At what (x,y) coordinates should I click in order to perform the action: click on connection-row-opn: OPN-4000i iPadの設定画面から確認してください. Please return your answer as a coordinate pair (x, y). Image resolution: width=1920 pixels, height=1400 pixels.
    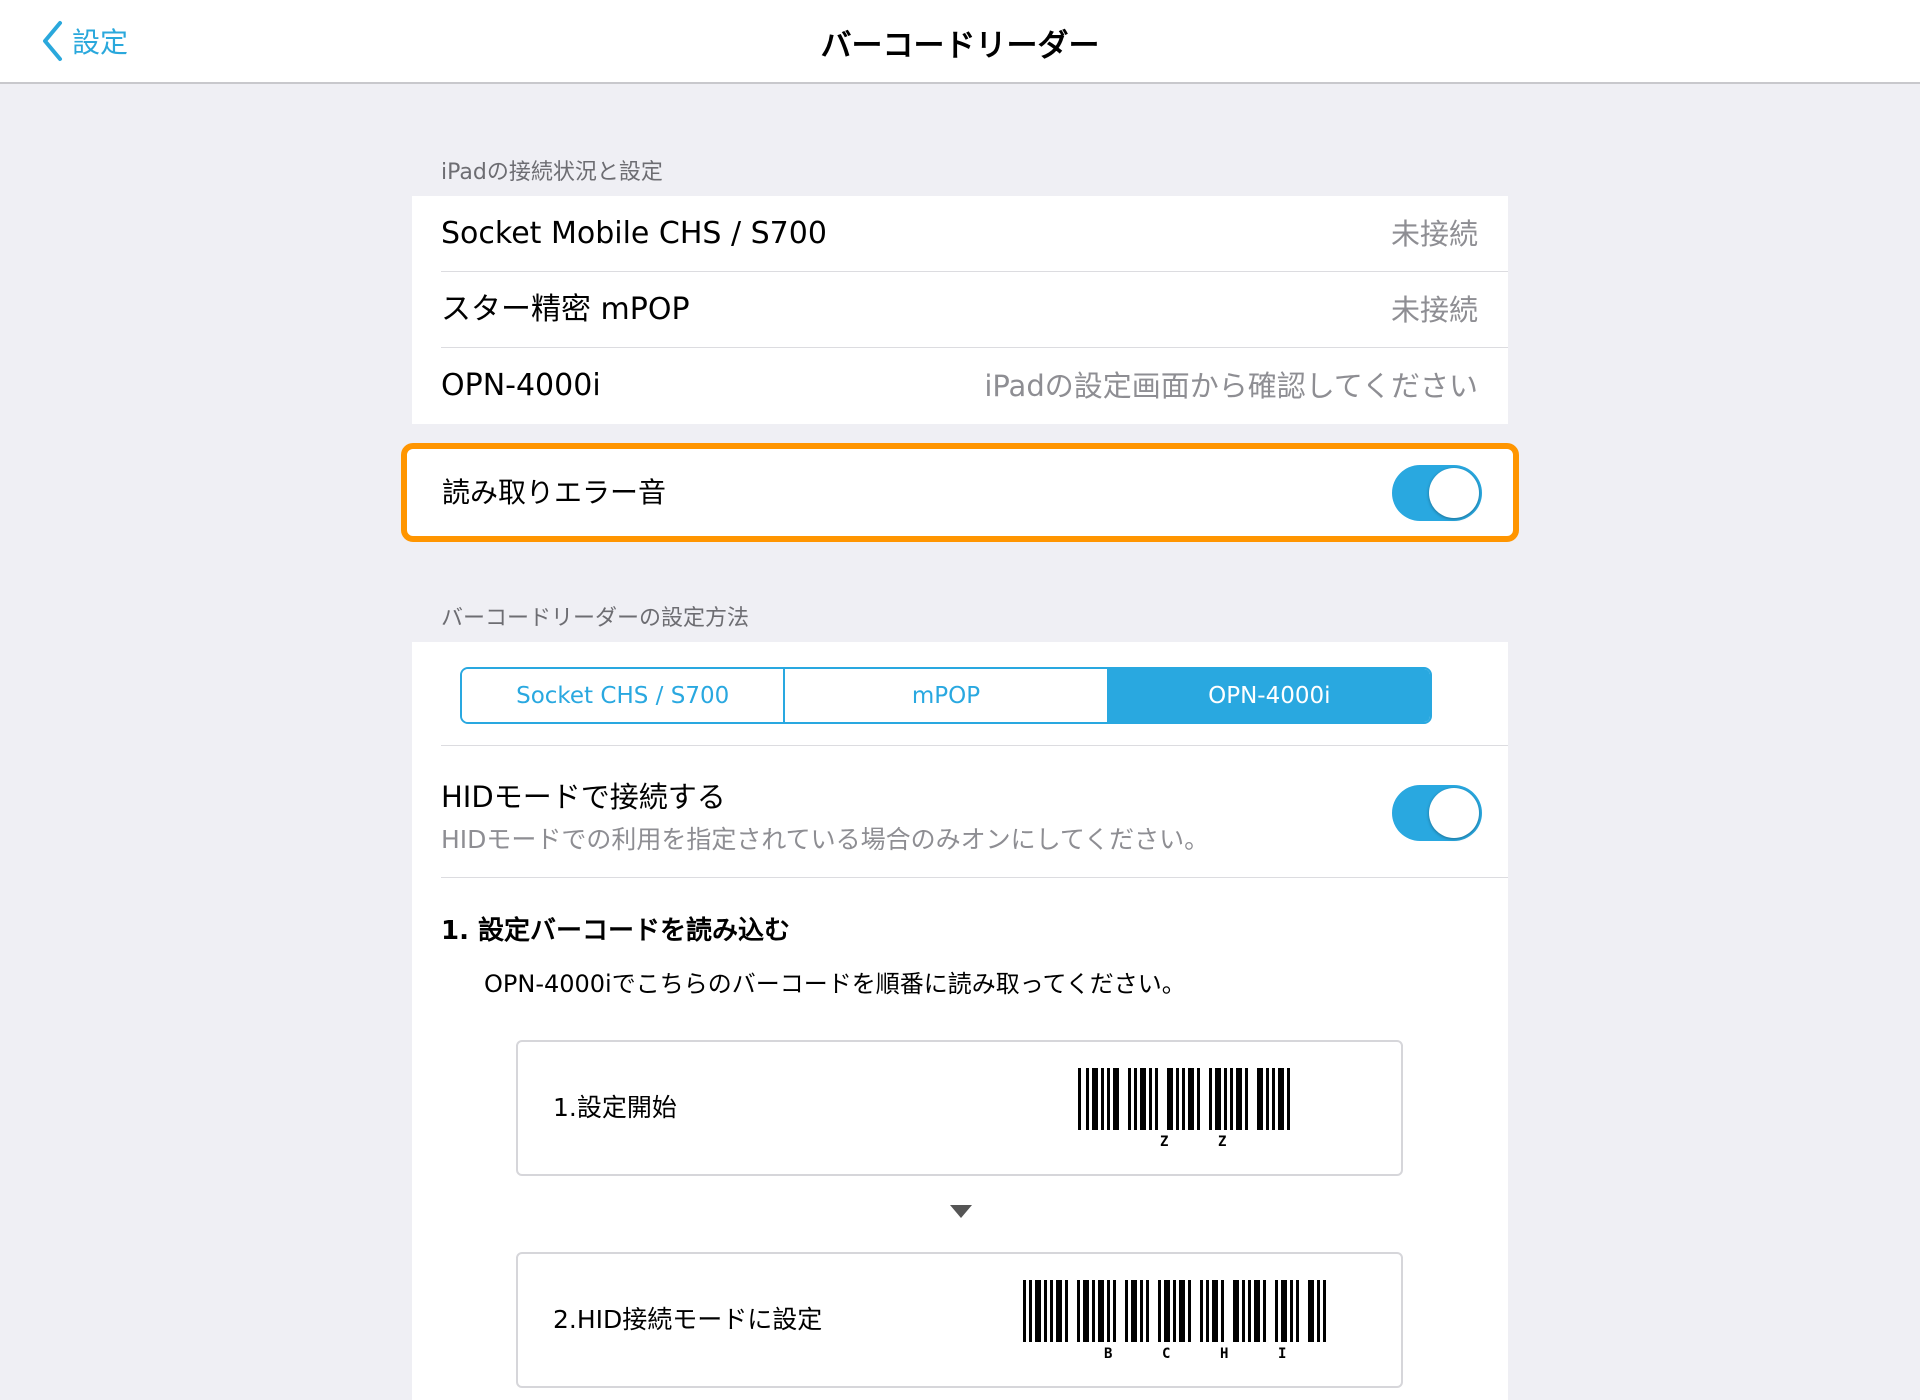
    Looking at the image, I should click on (960, 386).